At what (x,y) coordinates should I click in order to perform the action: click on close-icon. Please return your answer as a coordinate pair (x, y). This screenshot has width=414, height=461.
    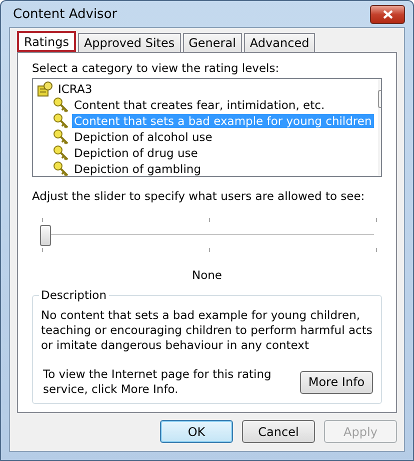
    Looking at the image, I should click on (387, 14).